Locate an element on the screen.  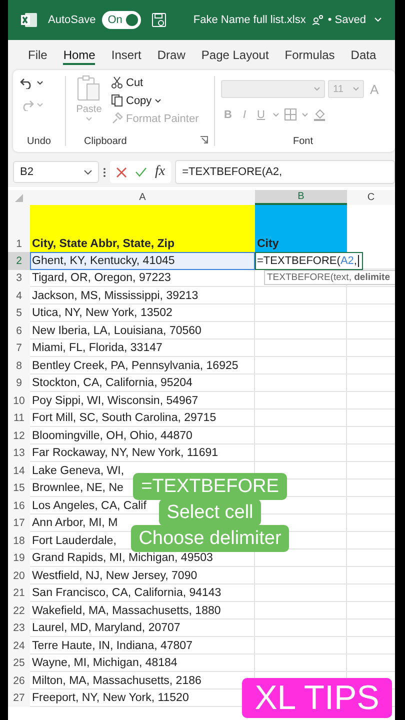
table-cell: Bloomingville, OH, Ohio, 44870 is located at coordinates (112, 436).